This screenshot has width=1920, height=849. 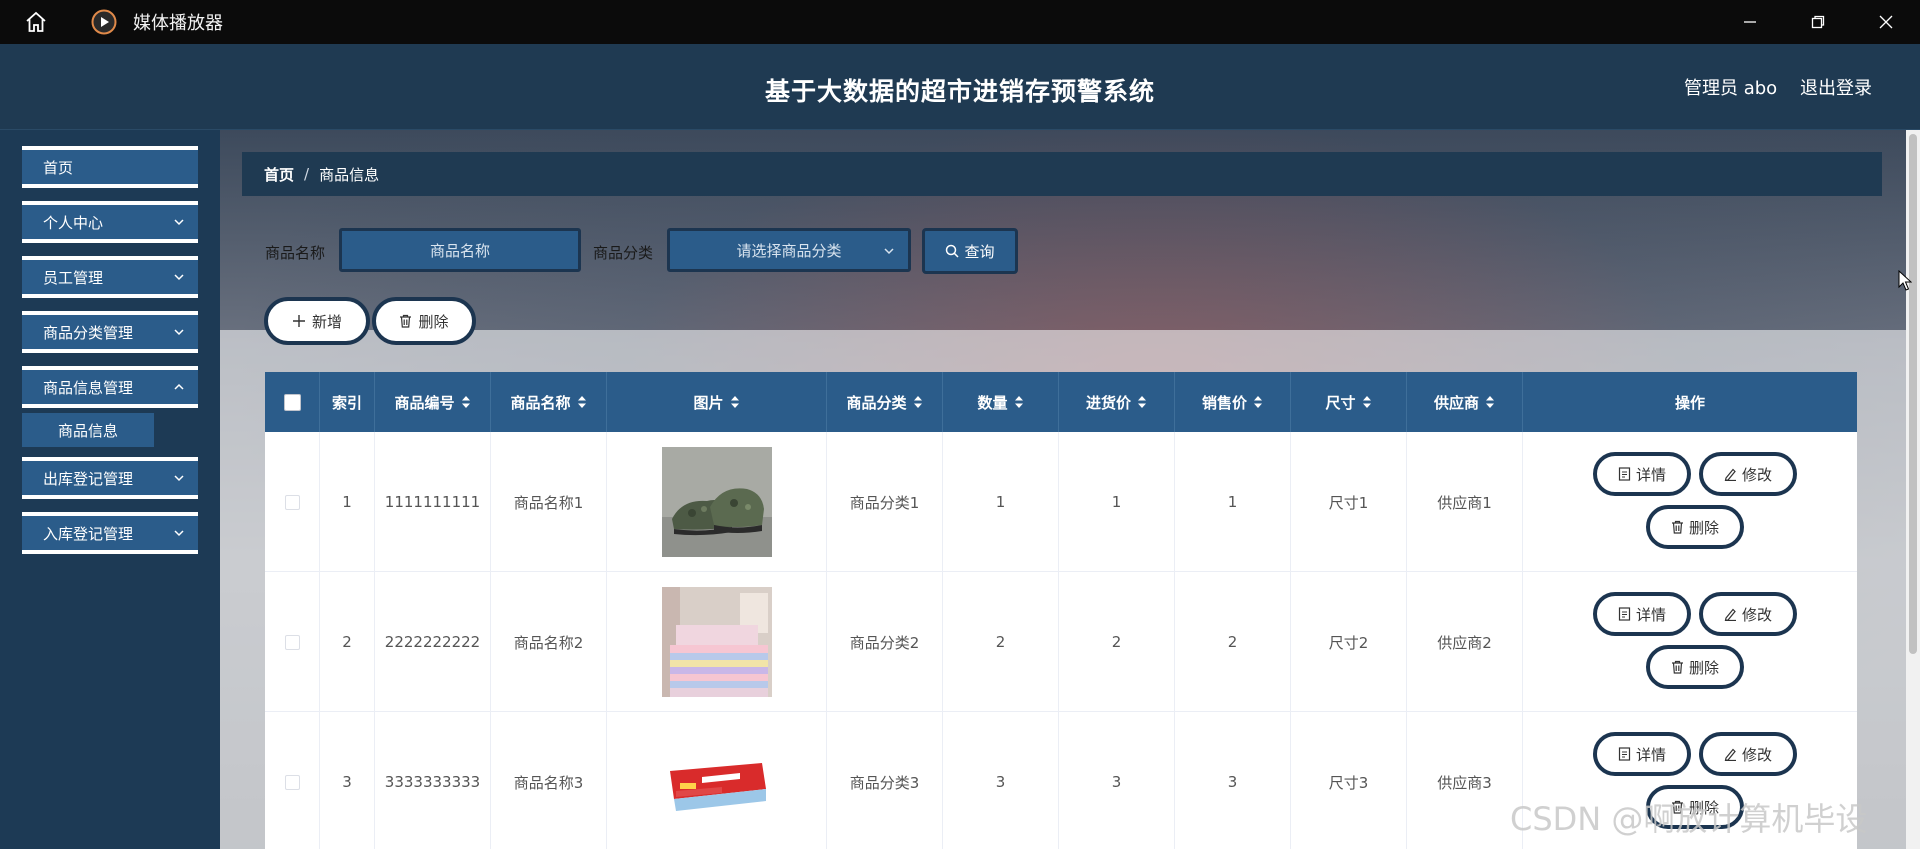 What do you see at coordinates (1650, 754) in the screenshot?
I see `detail-button-label: 详情` at bounding box center [1650, 754].